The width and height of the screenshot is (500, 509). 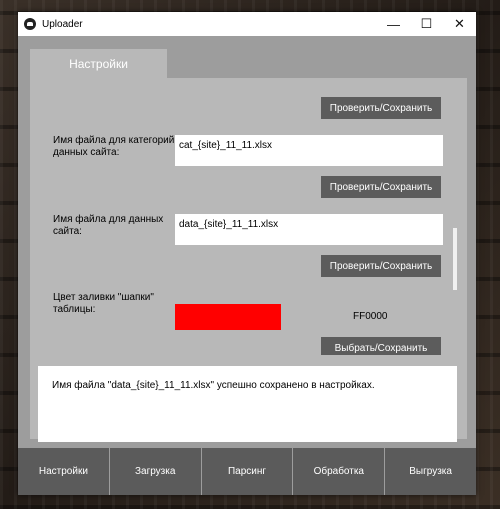 What do you see at coordinates (108, 225) in the screenshot?
I see `data-file-label: Имя файла для данных сайта:` at bounding box center [108, 225].